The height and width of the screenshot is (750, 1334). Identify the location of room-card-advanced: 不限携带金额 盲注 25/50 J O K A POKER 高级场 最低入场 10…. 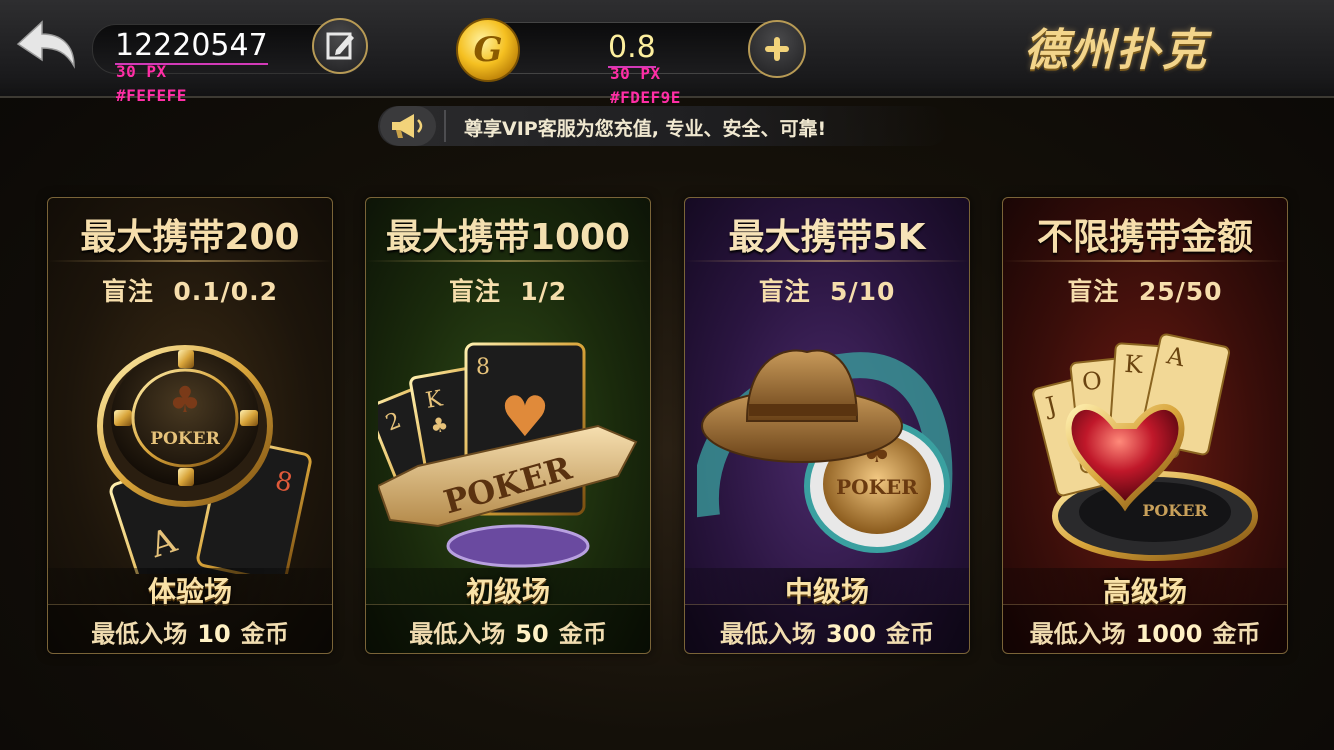
(1145, 425).